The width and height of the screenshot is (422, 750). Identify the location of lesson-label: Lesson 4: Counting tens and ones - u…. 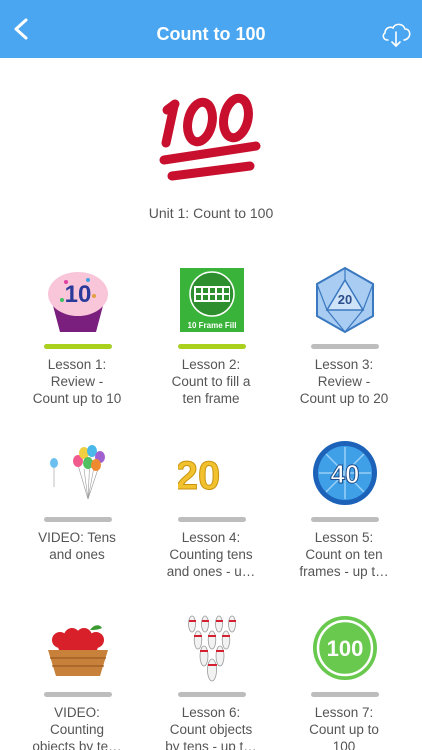
(211, 554).